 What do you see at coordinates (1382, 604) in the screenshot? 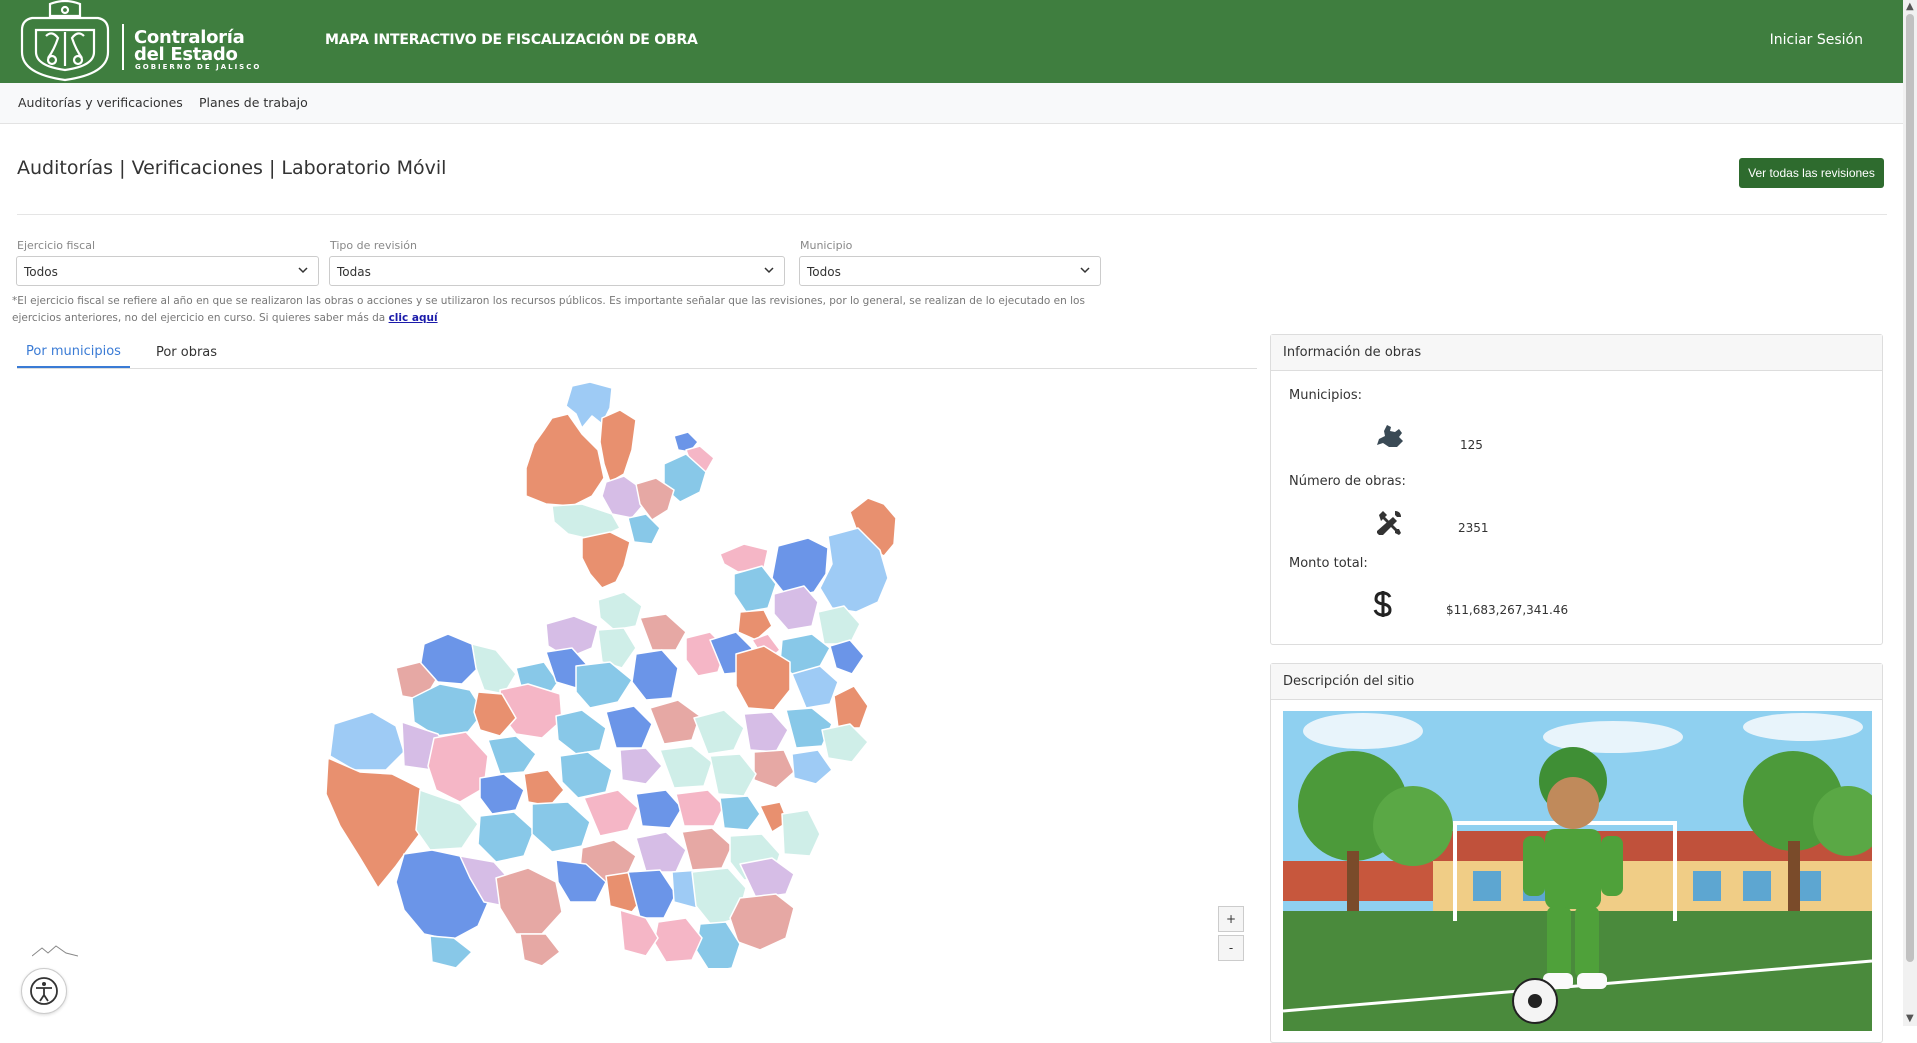
I see `dollar-icon` at bounding box center [1382, 604].